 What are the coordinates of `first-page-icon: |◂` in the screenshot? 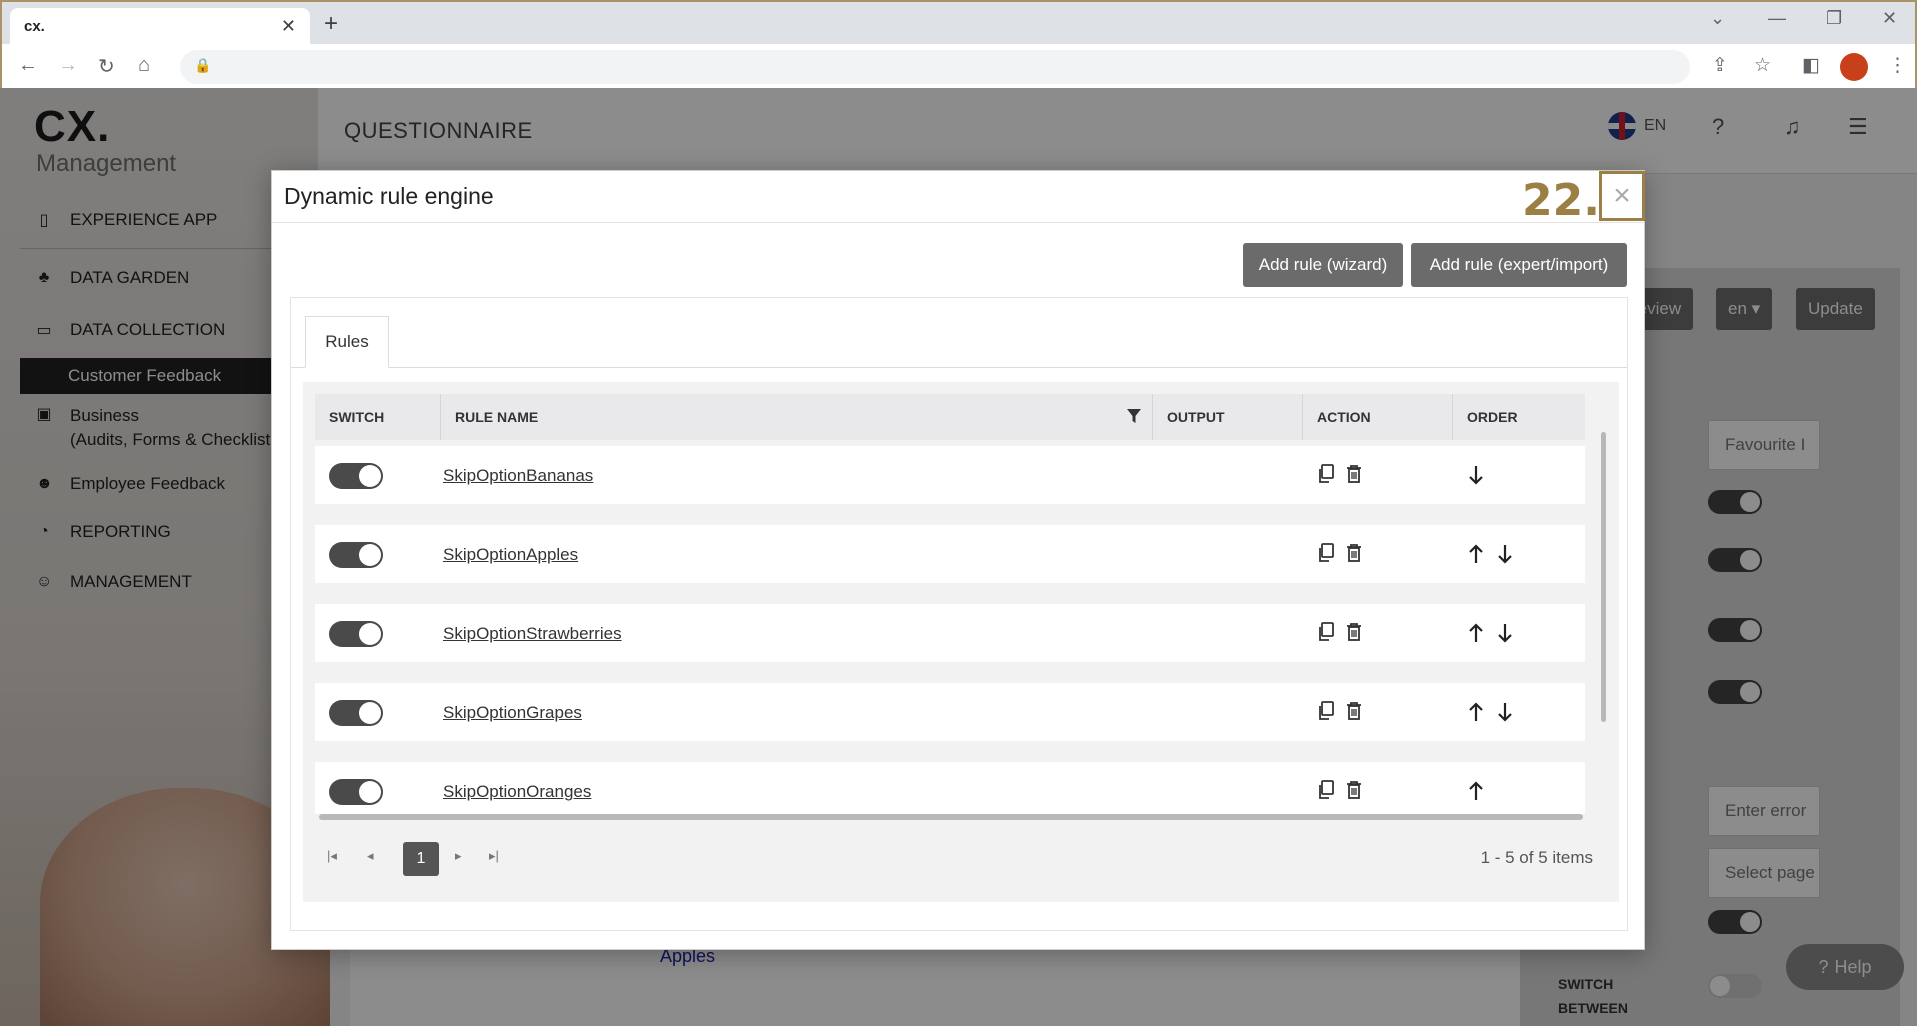 It's located at (332, 856).